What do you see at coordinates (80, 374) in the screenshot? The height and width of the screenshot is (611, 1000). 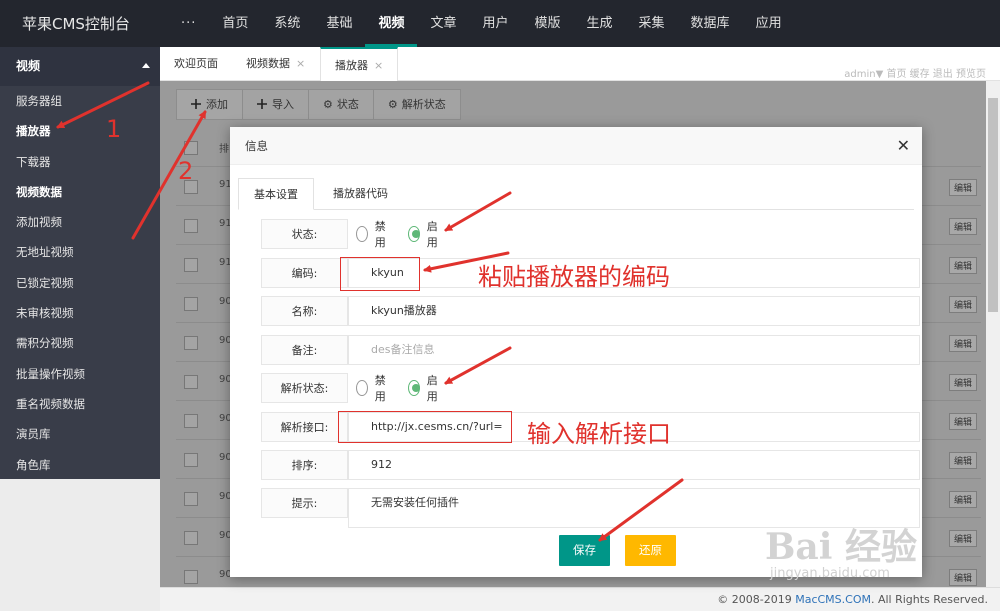 I see `sidebar-item-batch-video: 批量操作视频` at bounding box center [80, 374].